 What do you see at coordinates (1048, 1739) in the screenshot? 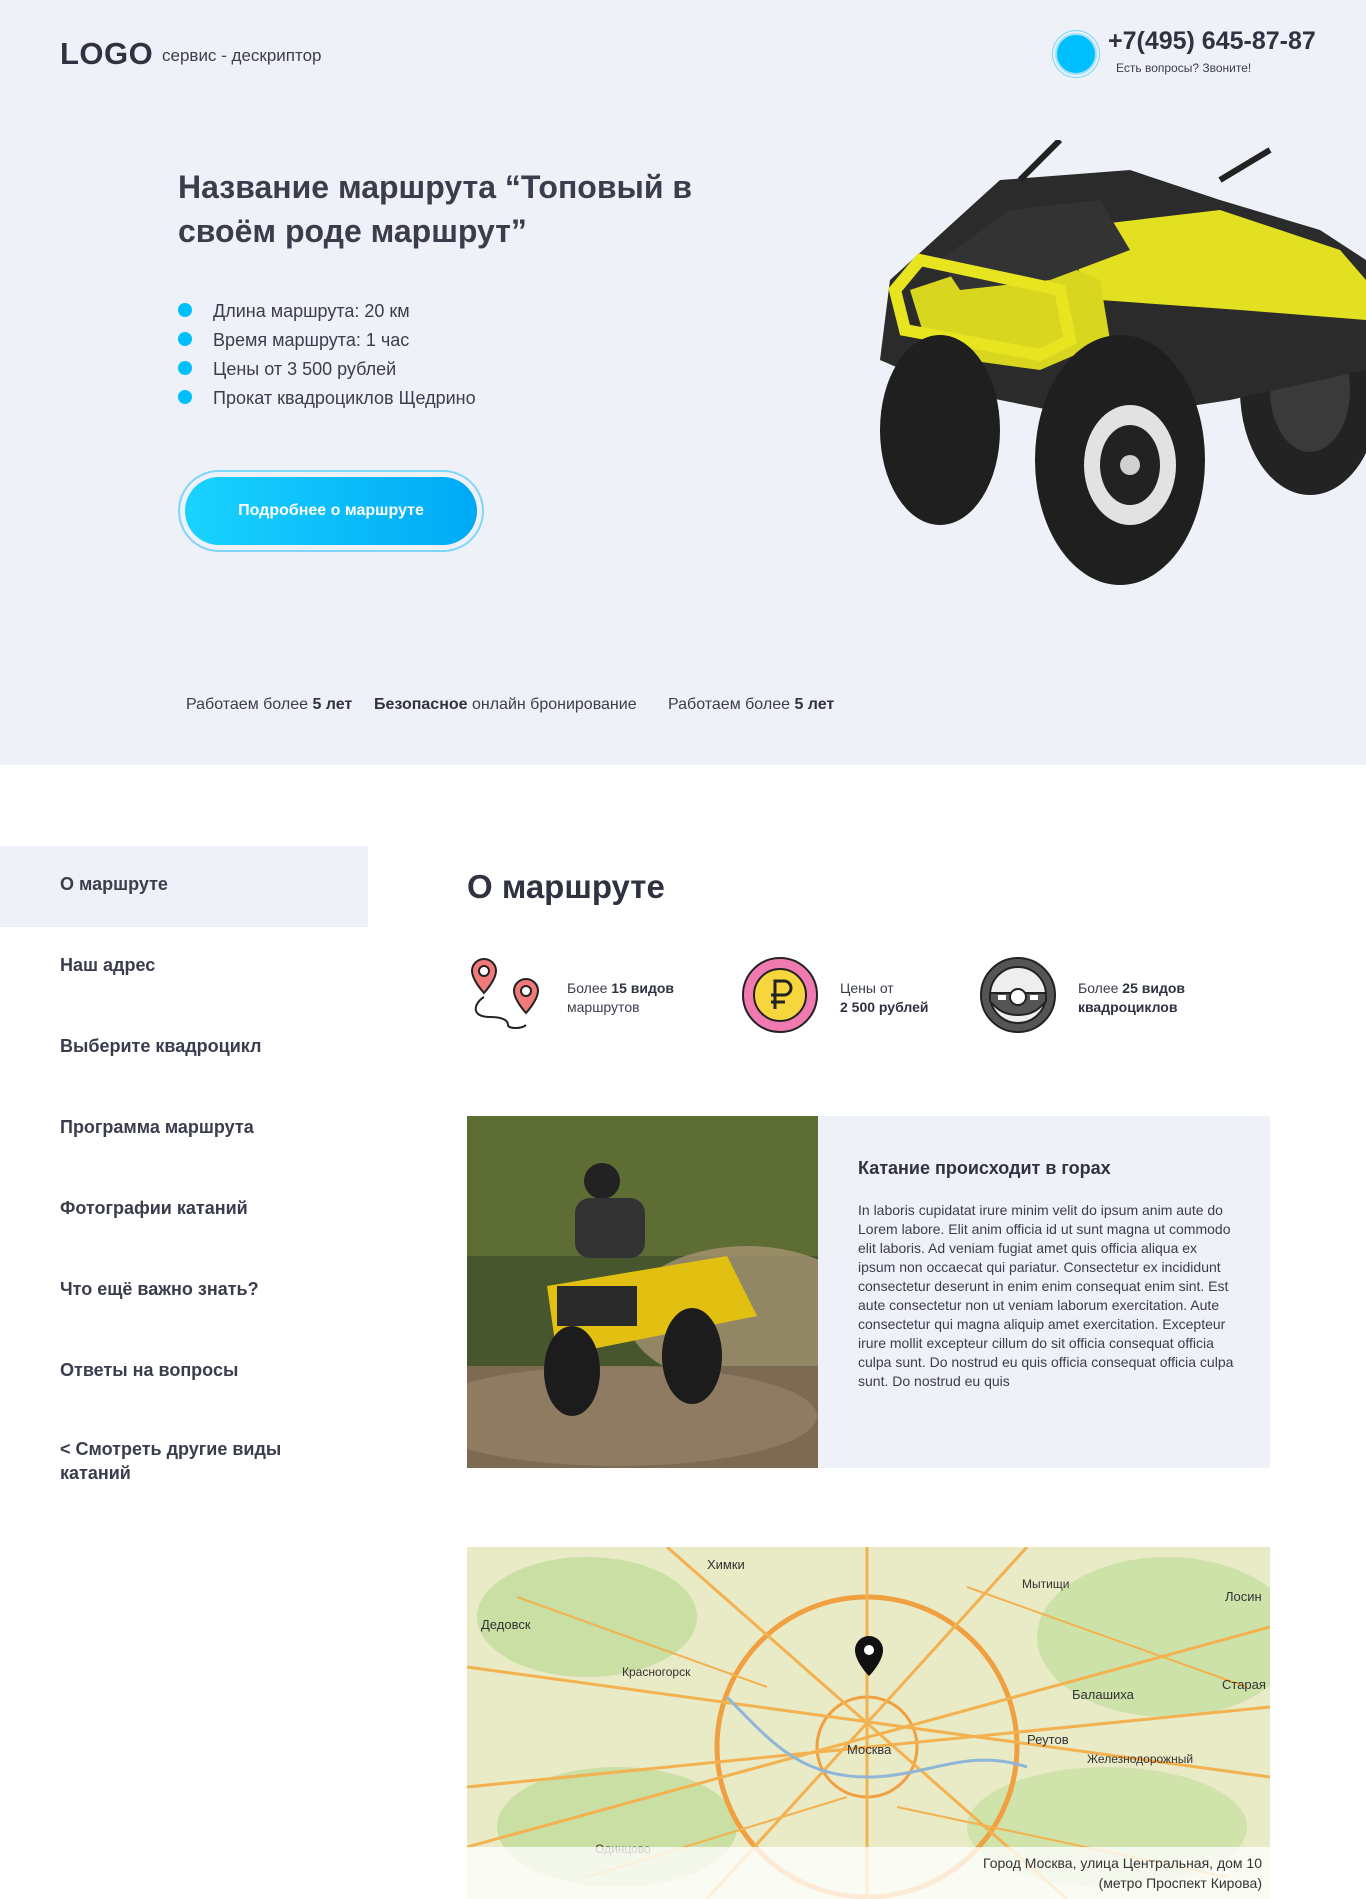
I see `map-label: Реутов` at bounding box center [1048, 1739].